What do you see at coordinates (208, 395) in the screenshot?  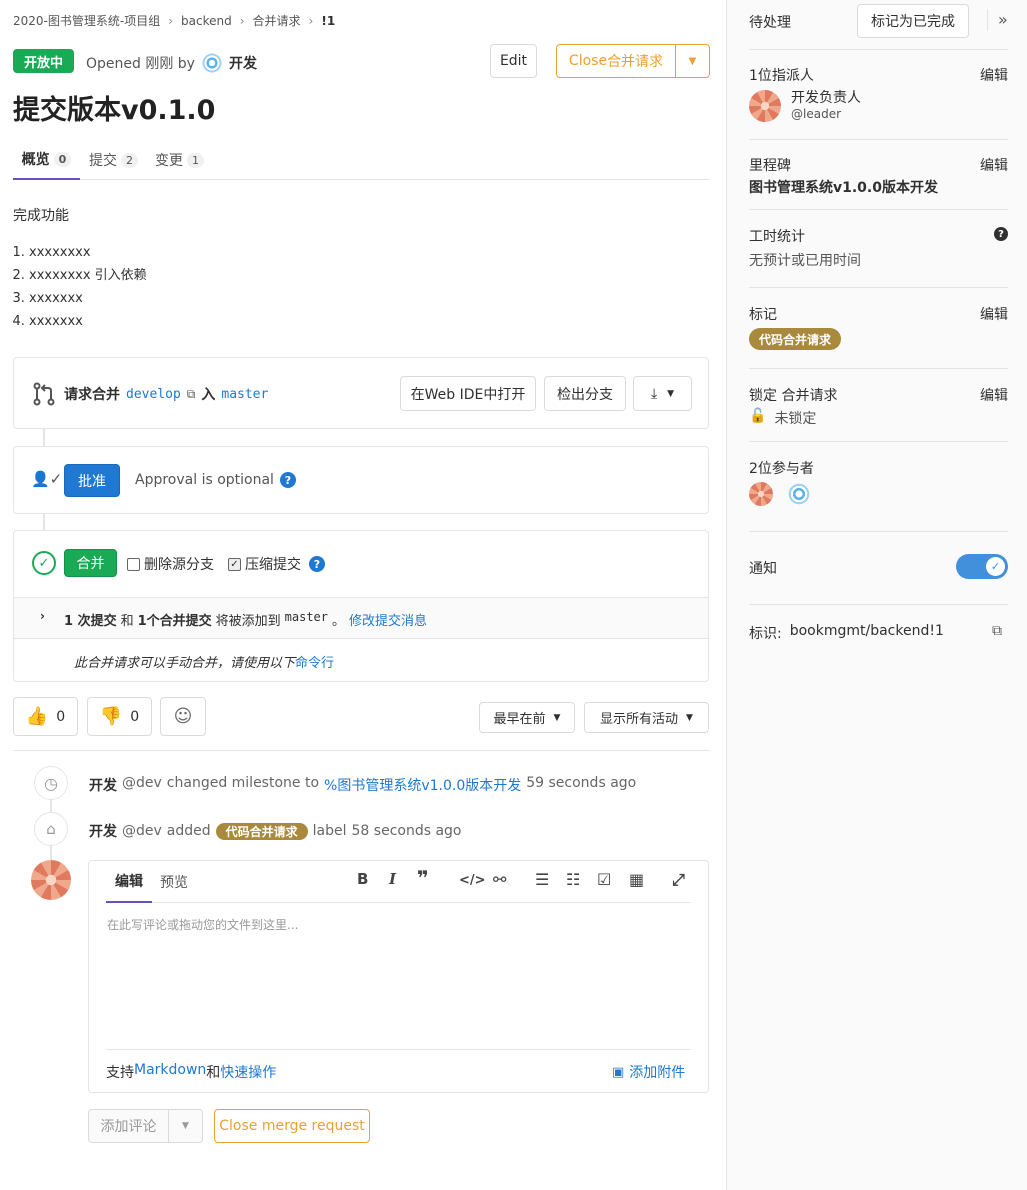 I see `into-label: 入` at bounding box center [208, 395].